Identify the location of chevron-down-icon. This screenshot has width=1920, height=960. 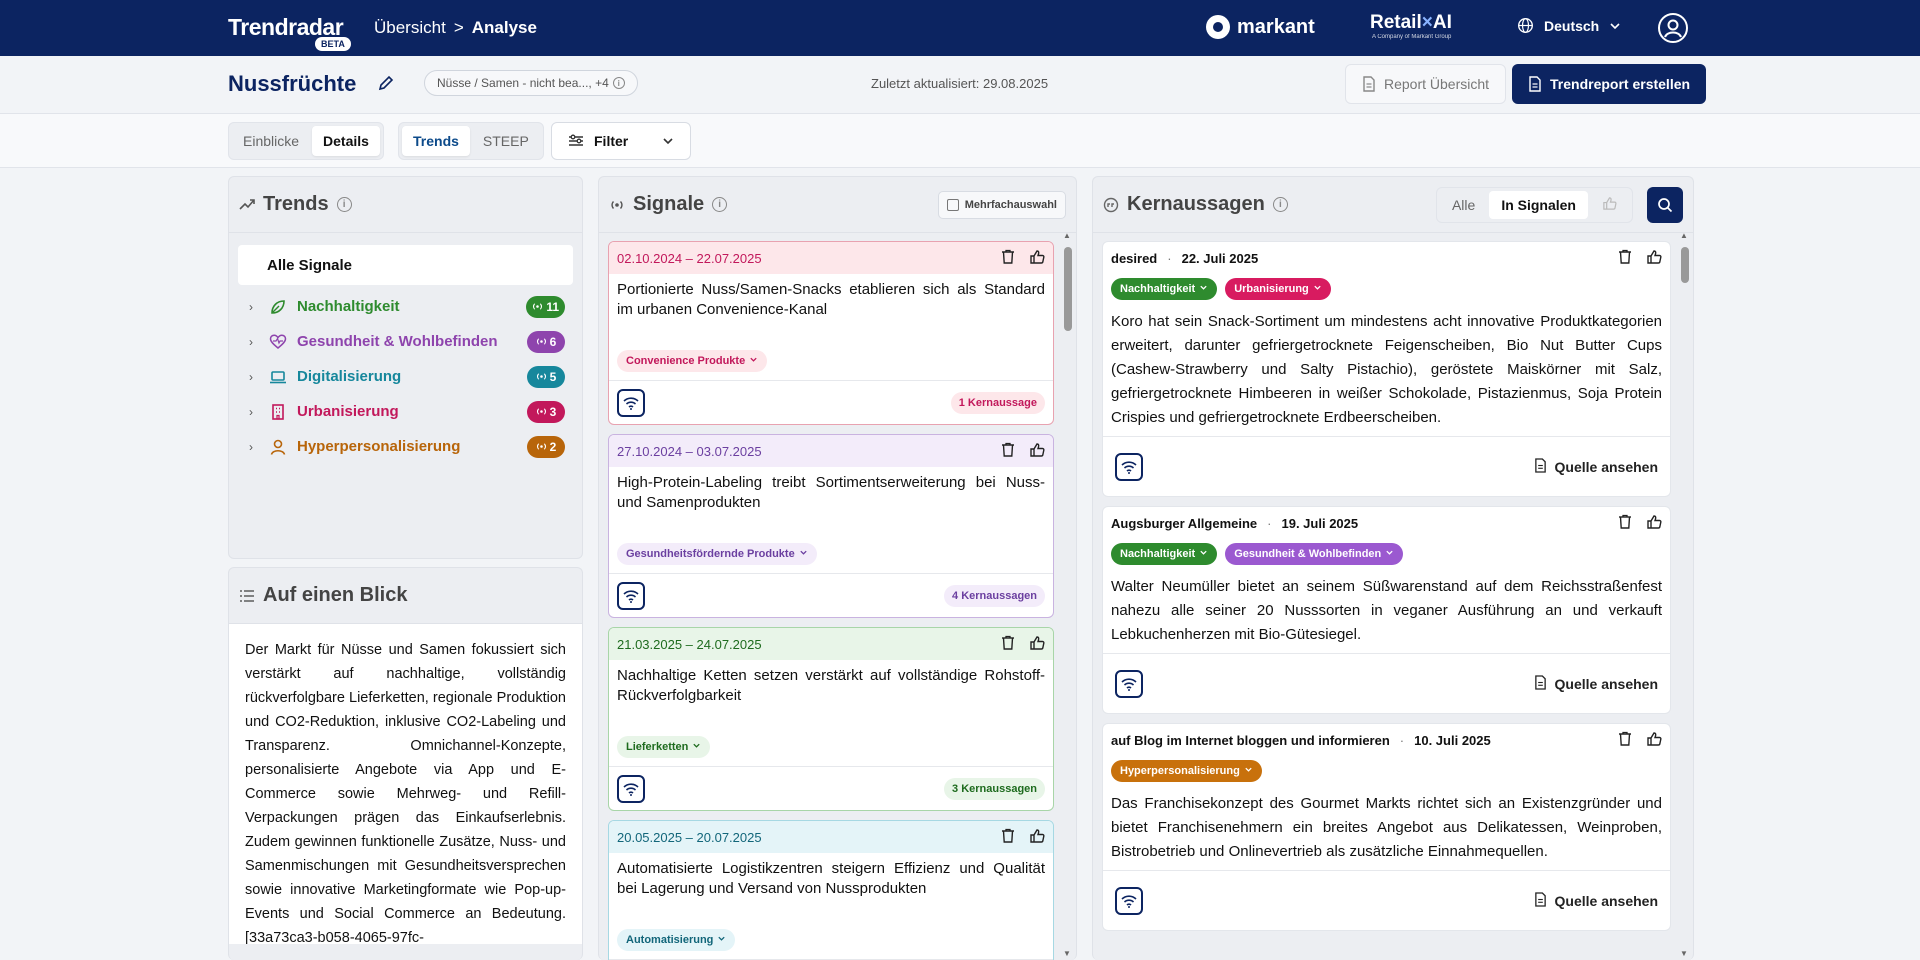
(721, 940).